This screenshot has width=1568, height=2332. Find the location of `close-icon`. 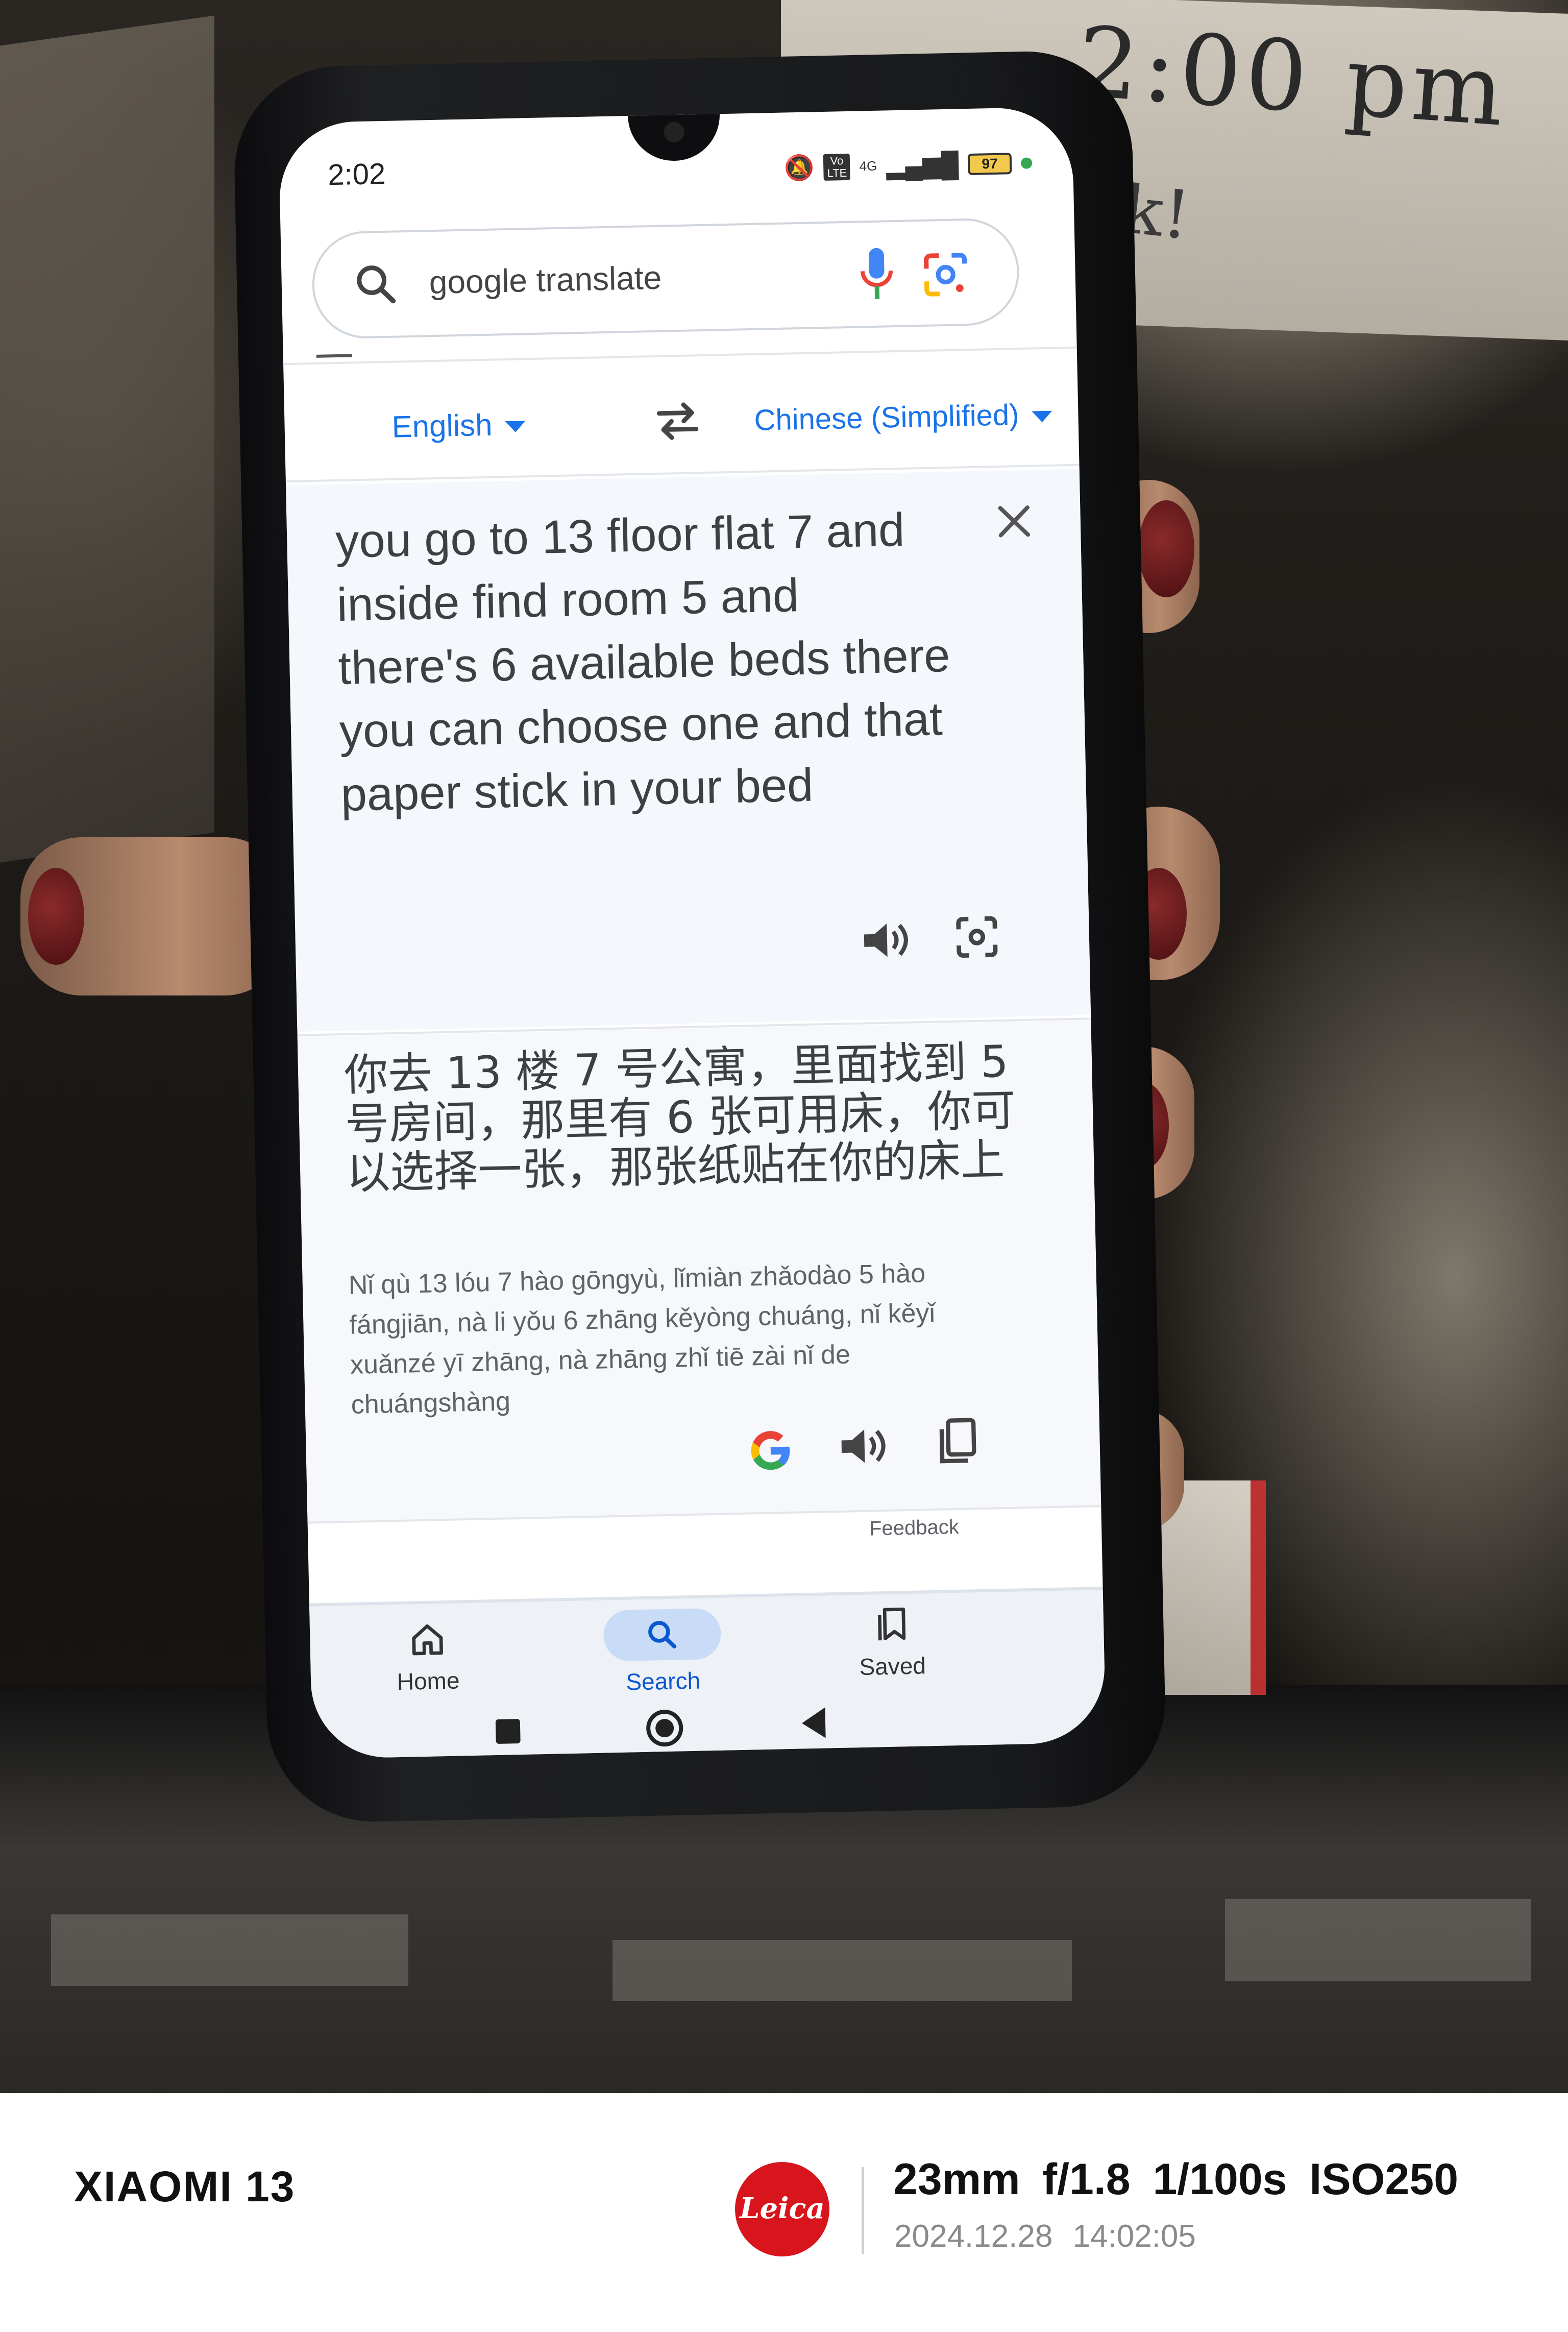

close-icon is located at coordinates (1014, 521).